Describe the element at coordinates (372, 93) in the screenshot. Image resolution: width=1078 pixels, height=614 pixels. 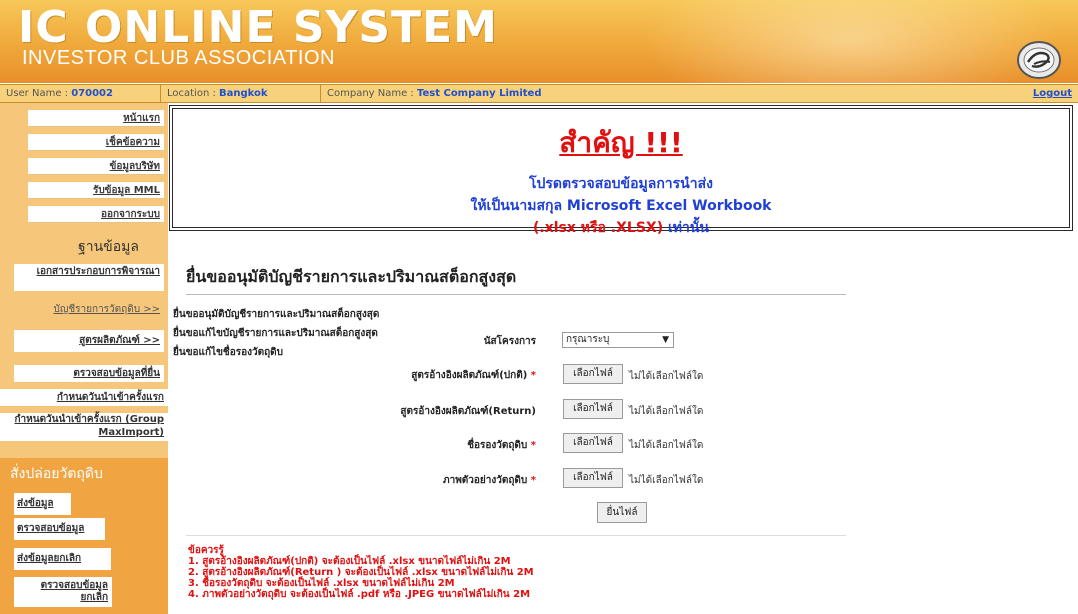
I see `company-label: Company Name :` at that location.